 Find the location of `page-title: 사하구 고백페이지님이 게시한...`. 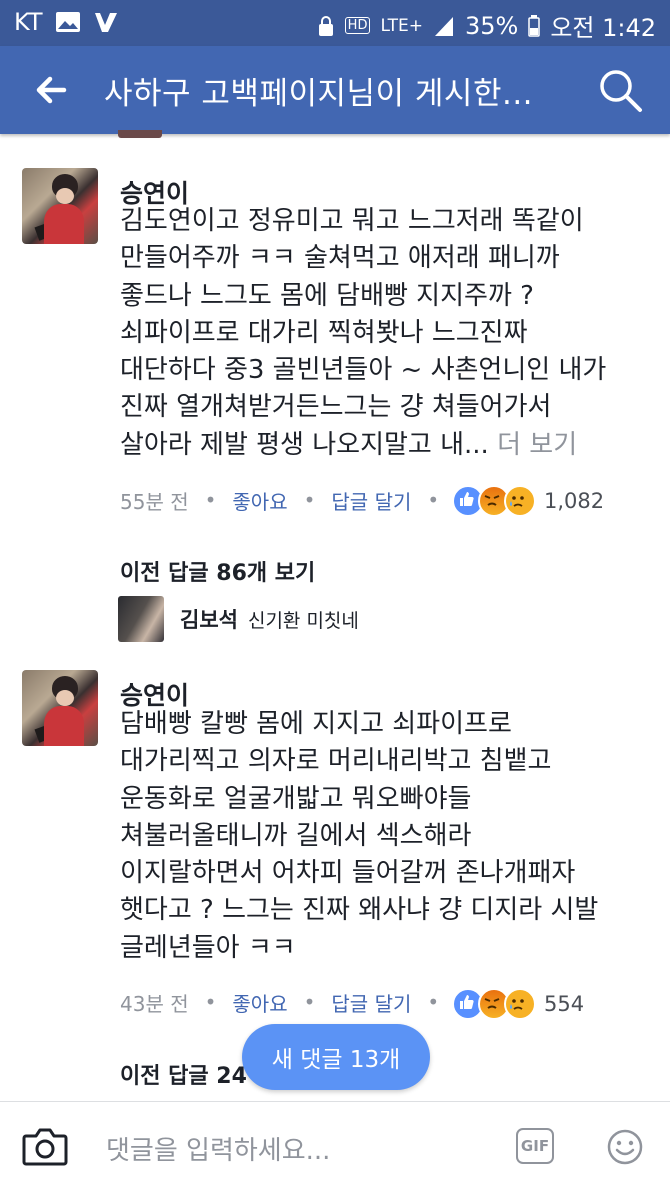

page-title: 사하구 고백페이지님이 게시한... is located at coordinates (319, 94).